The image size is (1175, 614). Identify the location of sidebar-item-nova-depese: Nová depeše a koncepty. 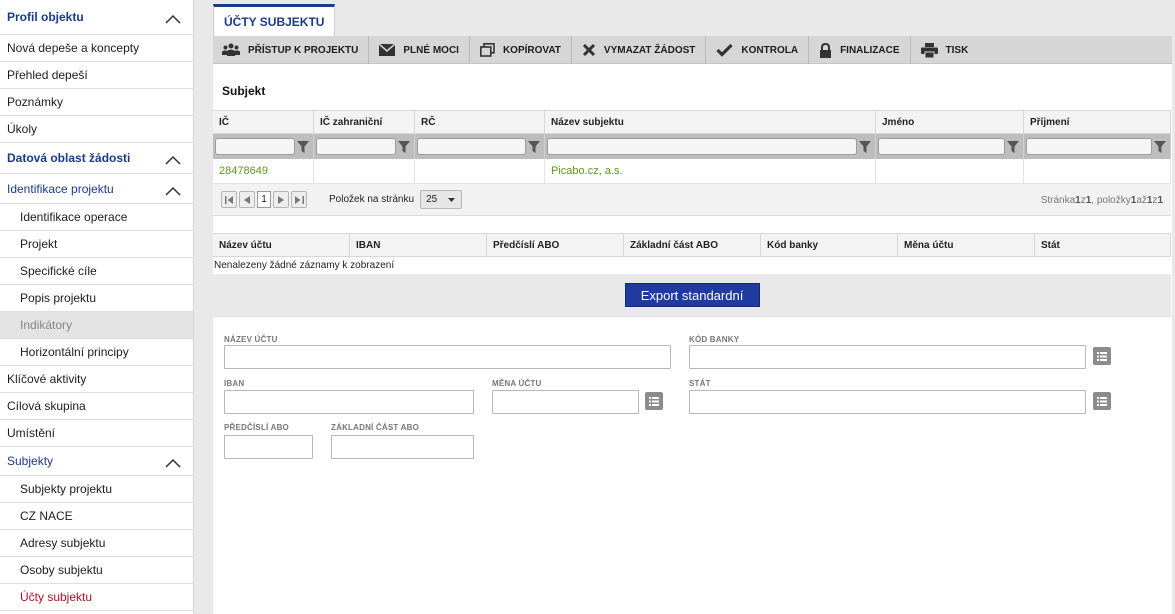
(96, 48).